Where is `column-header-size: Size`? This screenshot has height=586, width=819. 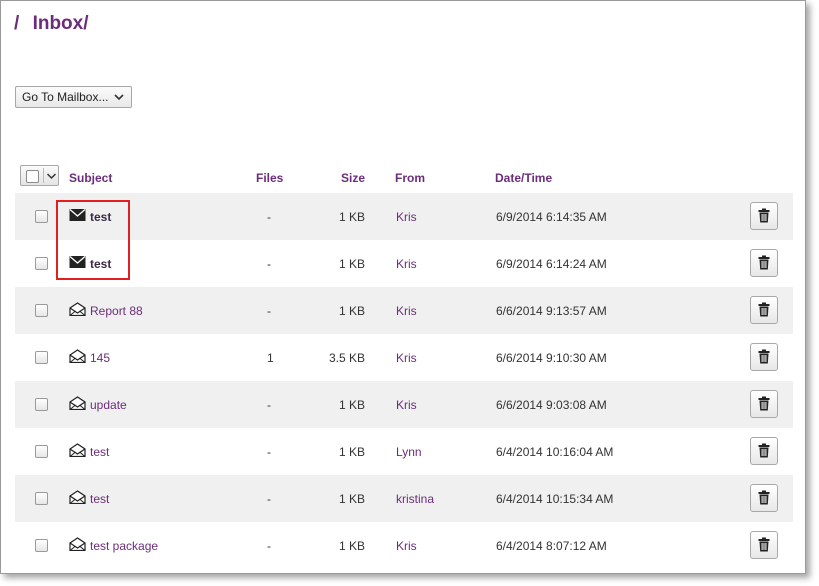 column-header-size: Size is located at coordinates (353, 178).